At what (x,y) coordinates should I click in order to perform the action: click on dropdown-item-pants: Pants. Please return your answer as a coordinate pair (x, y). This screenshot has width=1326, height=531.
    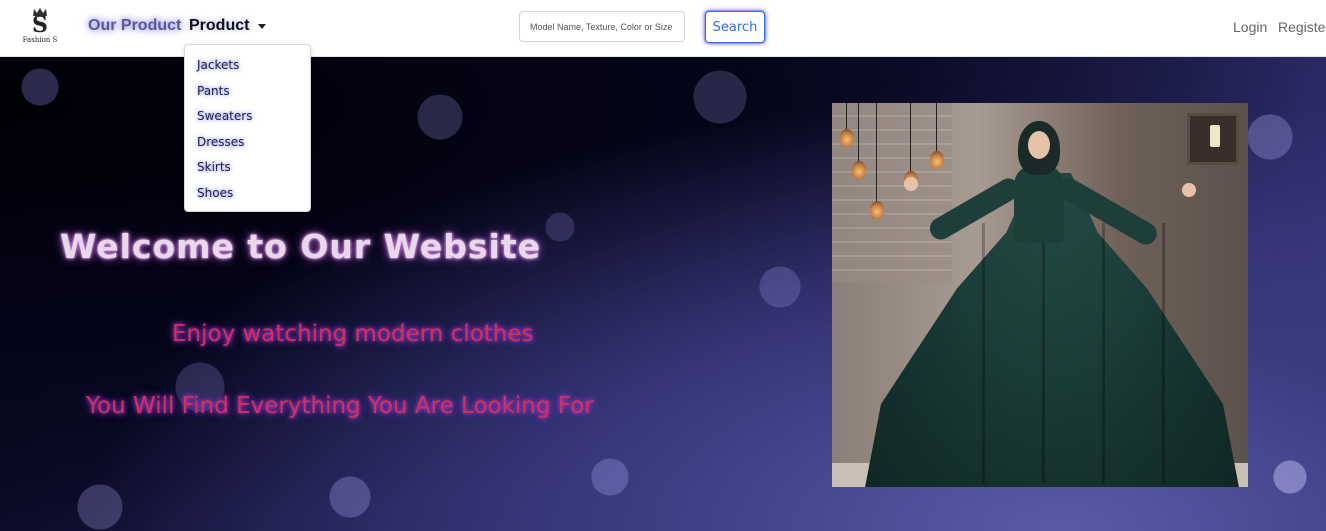
    Looking at the image, I should click on (247, 92).